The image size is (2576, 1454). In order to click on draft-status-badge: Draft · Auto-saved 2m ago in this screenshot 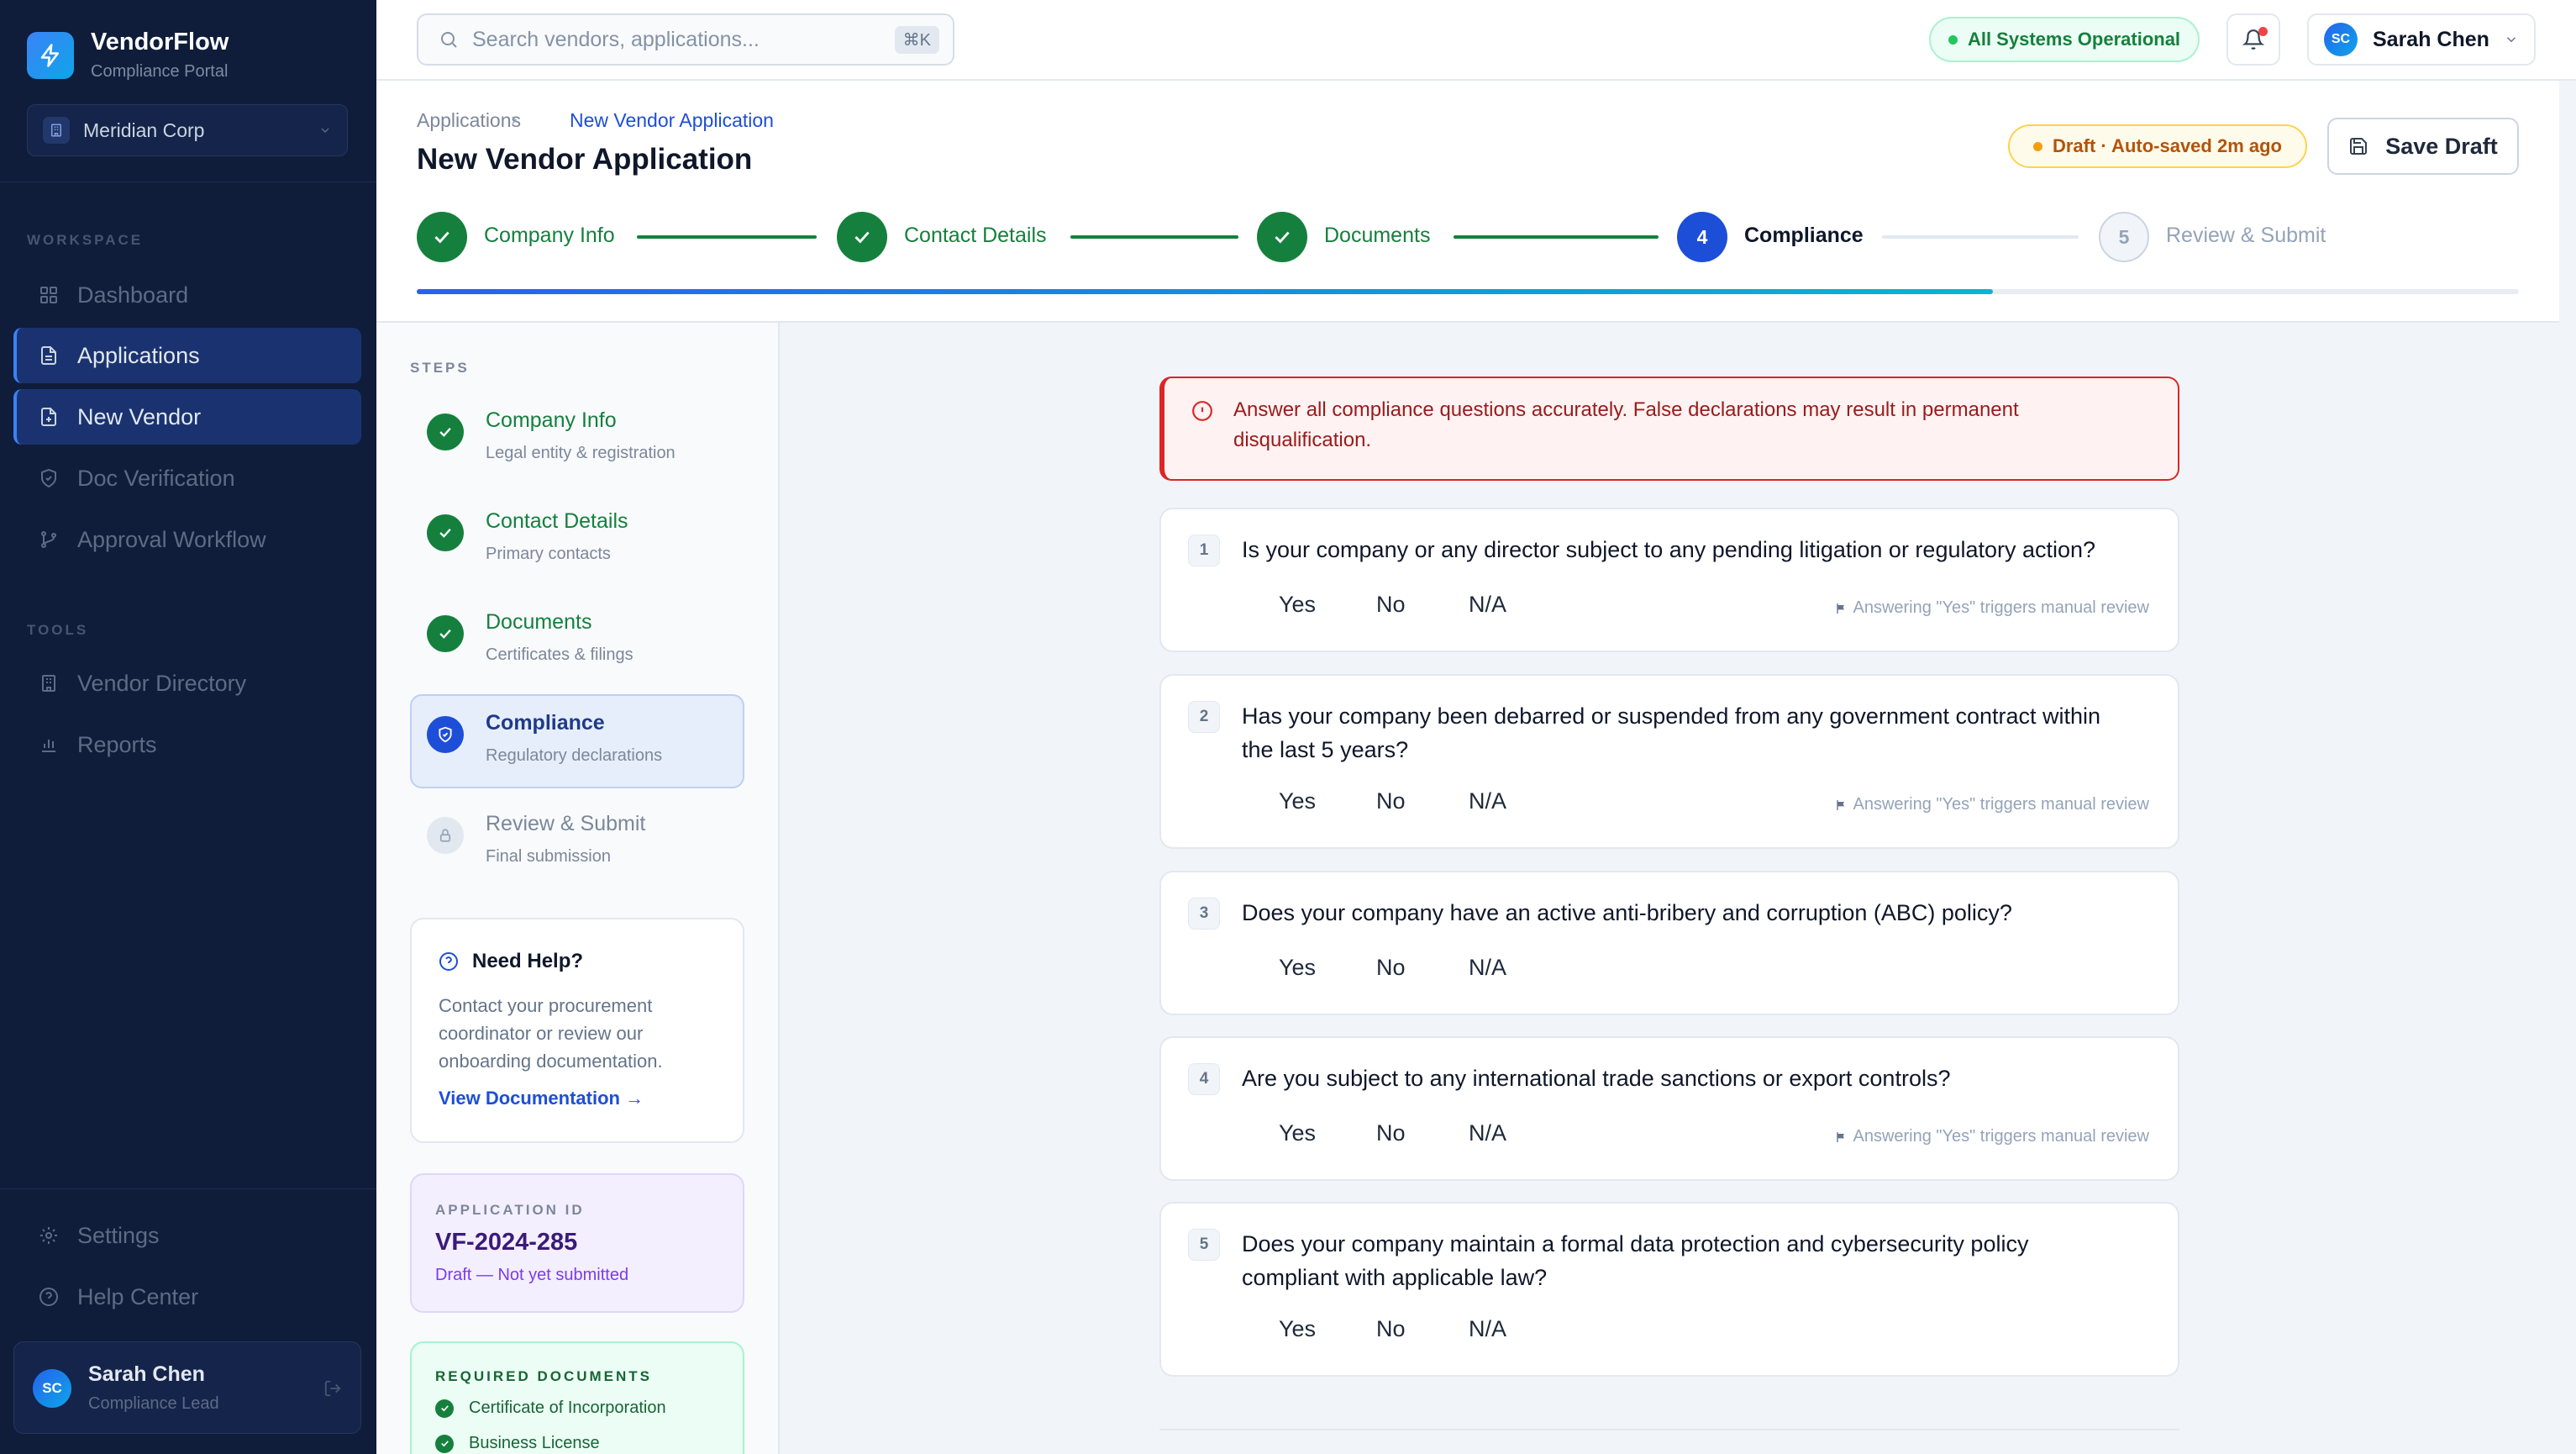, I will do `click(2157, 146)`.